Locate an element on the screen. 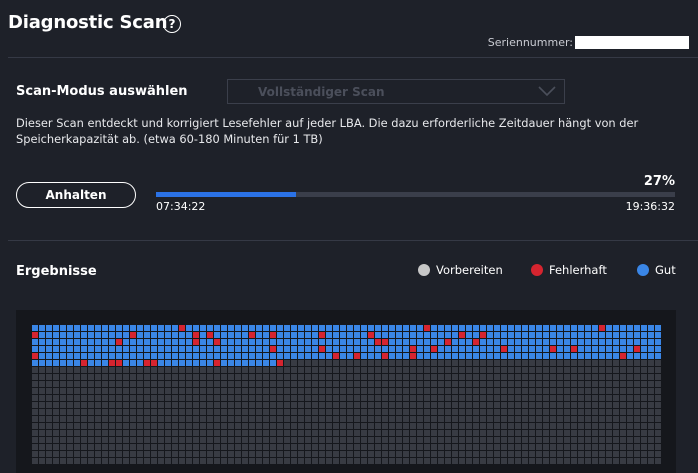 This screenshot has width=698, height=473. help-icon: ? is located at coordinates (172, 24).